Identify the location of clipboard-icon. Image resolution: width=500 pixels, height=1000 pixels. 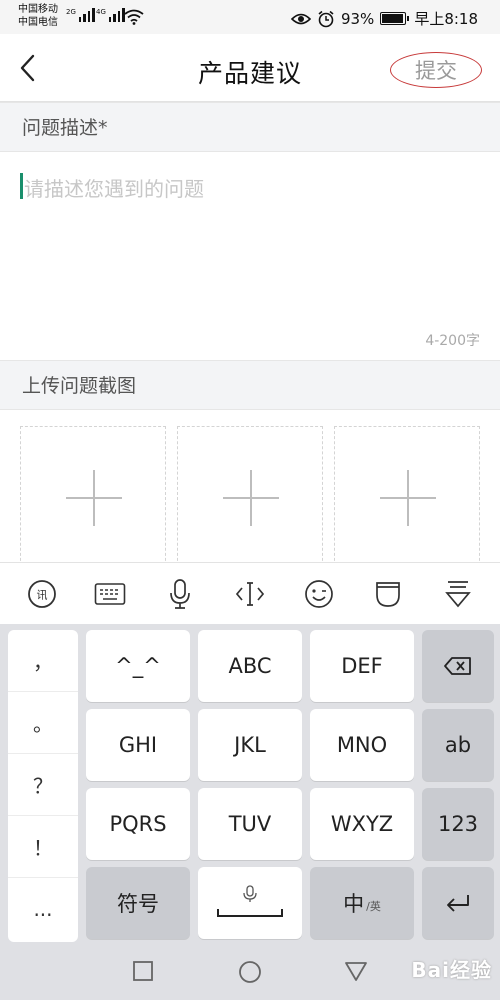
(388, 594).